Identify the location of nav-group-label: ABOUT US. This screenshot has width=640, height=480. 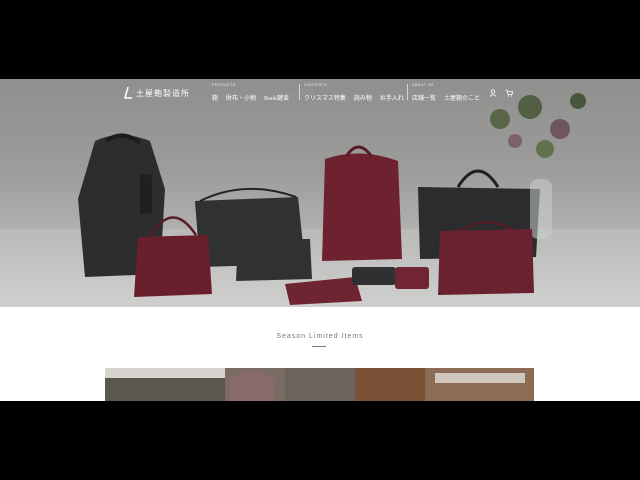
(423, 85).